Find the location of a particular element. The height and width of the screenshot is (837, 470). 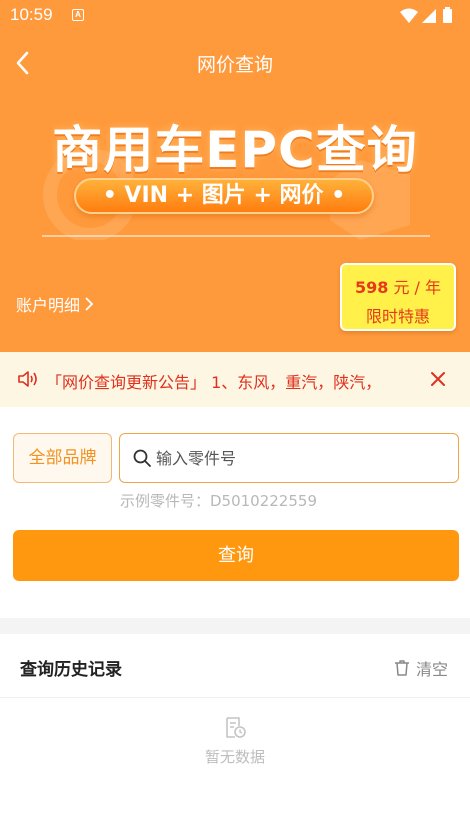

banner-pill: • VIN + 图片 + 网价 • is located at coordinates (224, 196).